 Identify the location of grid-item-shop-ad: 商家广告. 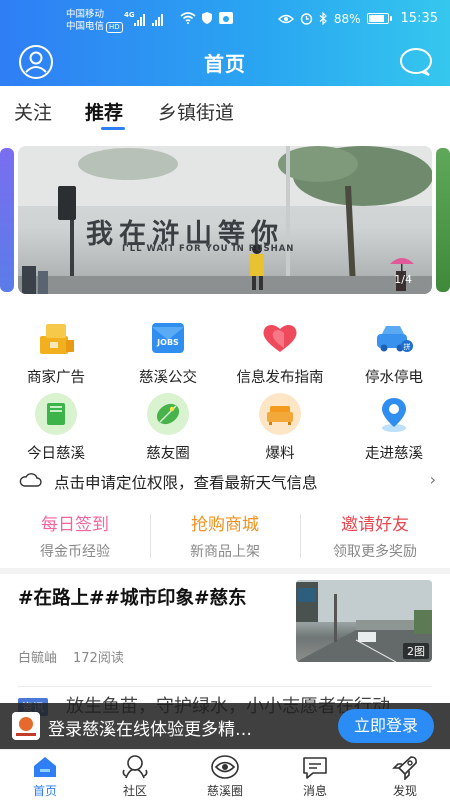
(56, 351).